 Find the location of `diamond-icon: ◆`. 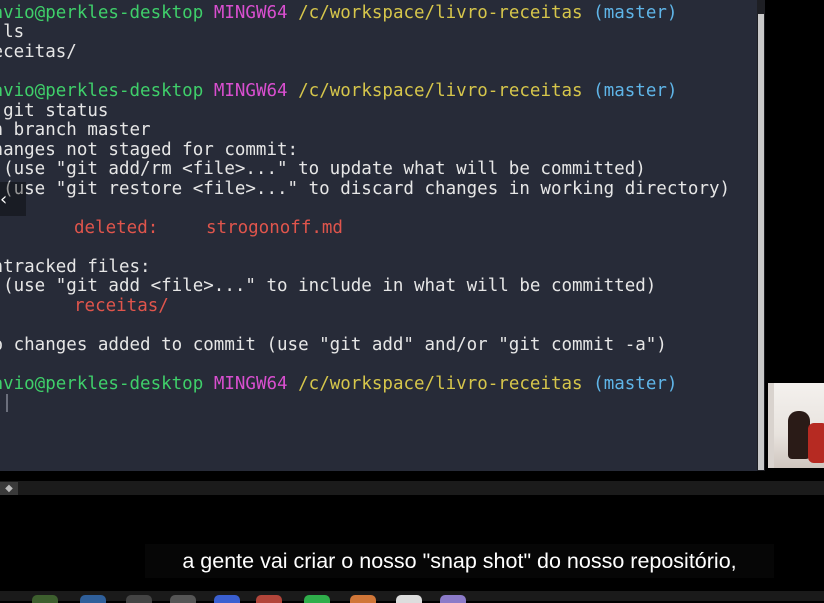

diamond-icon: ◆ is located at coordinates (9, 488).